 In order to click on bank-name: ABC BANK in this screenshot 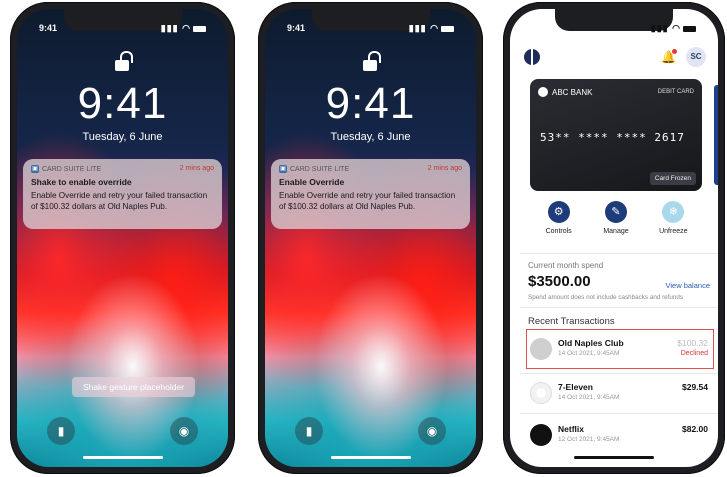, I will do `click(572, 92)`.